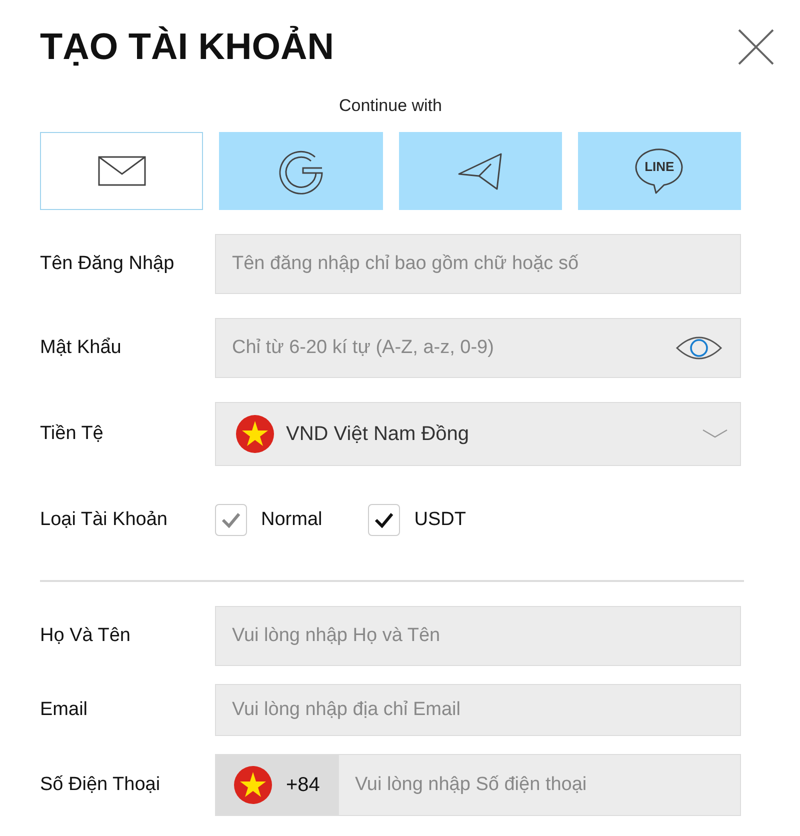  Describe the element at coordinates (478, 710) in the screenshot. I see `input-field: Vui lòng nhập địa chỉ Email` at that location.